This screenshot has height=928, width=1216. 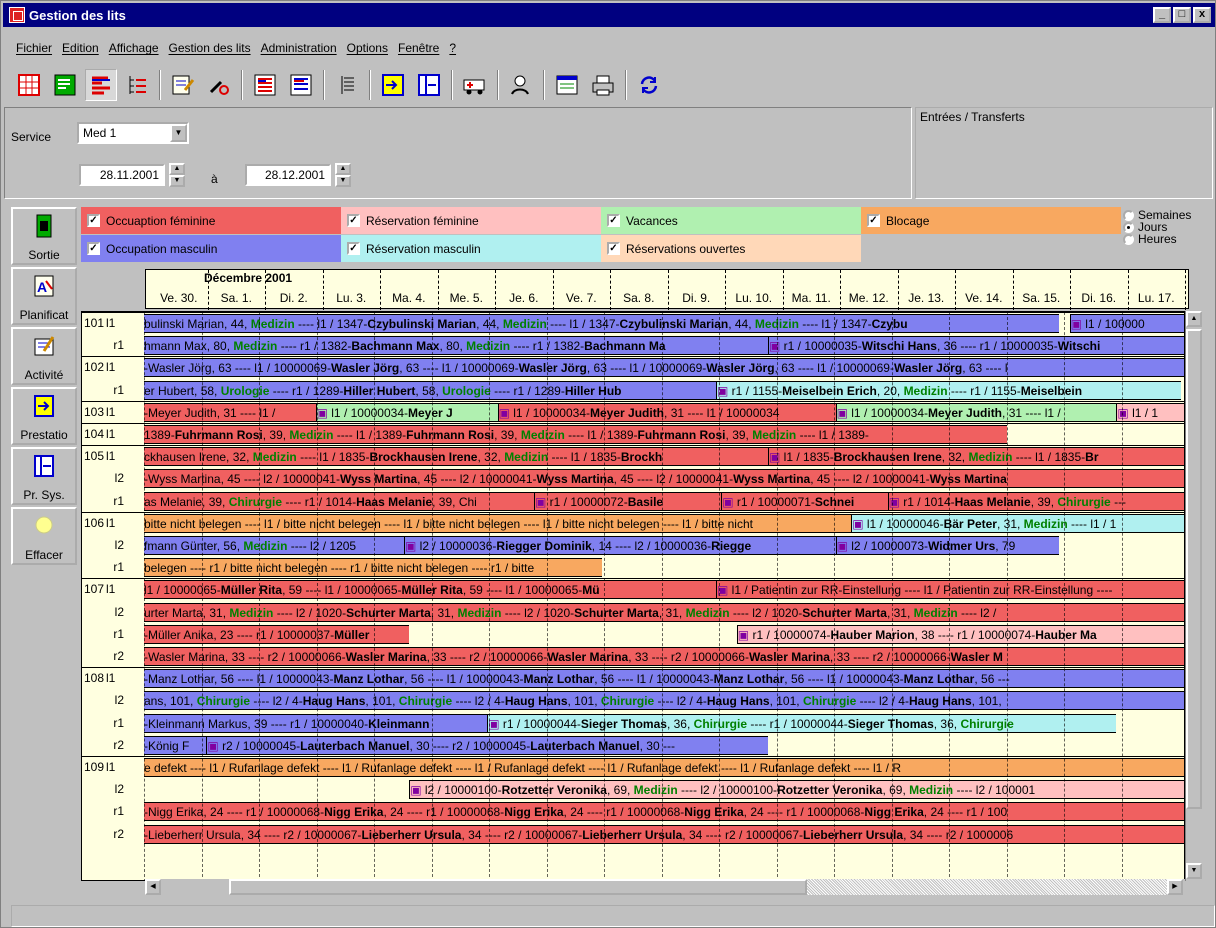 I want to click on bed-chart-icon, so click(x=101, y=85).